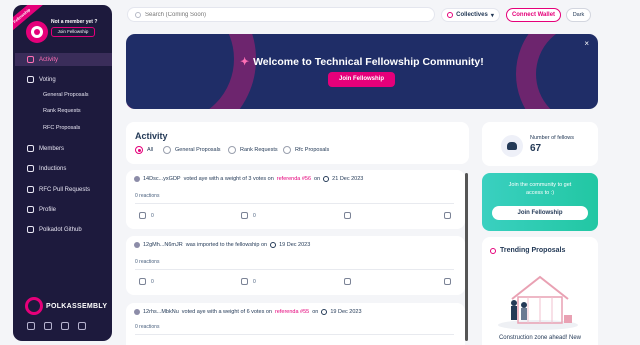 Image resolution: width=640 pixels, height=345 pixels. I want to click on collectives-dropdown: Collectives ▾, so click(470, 15).